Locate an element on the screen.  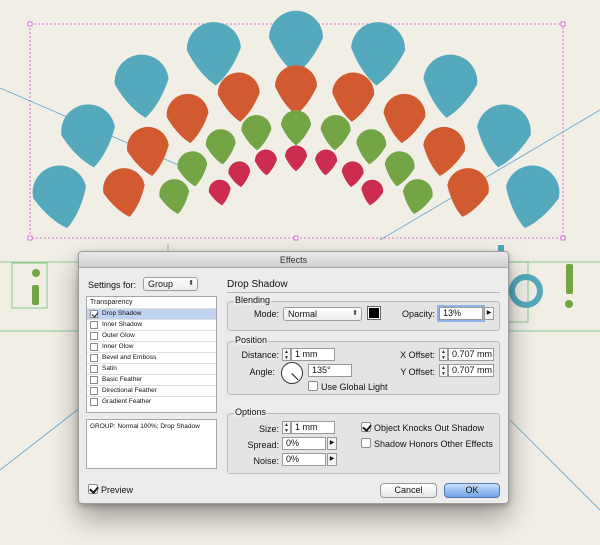
shadow-honors-other-effects-label: Shadow Honors Other Effects is located at coordinates (433, 444).